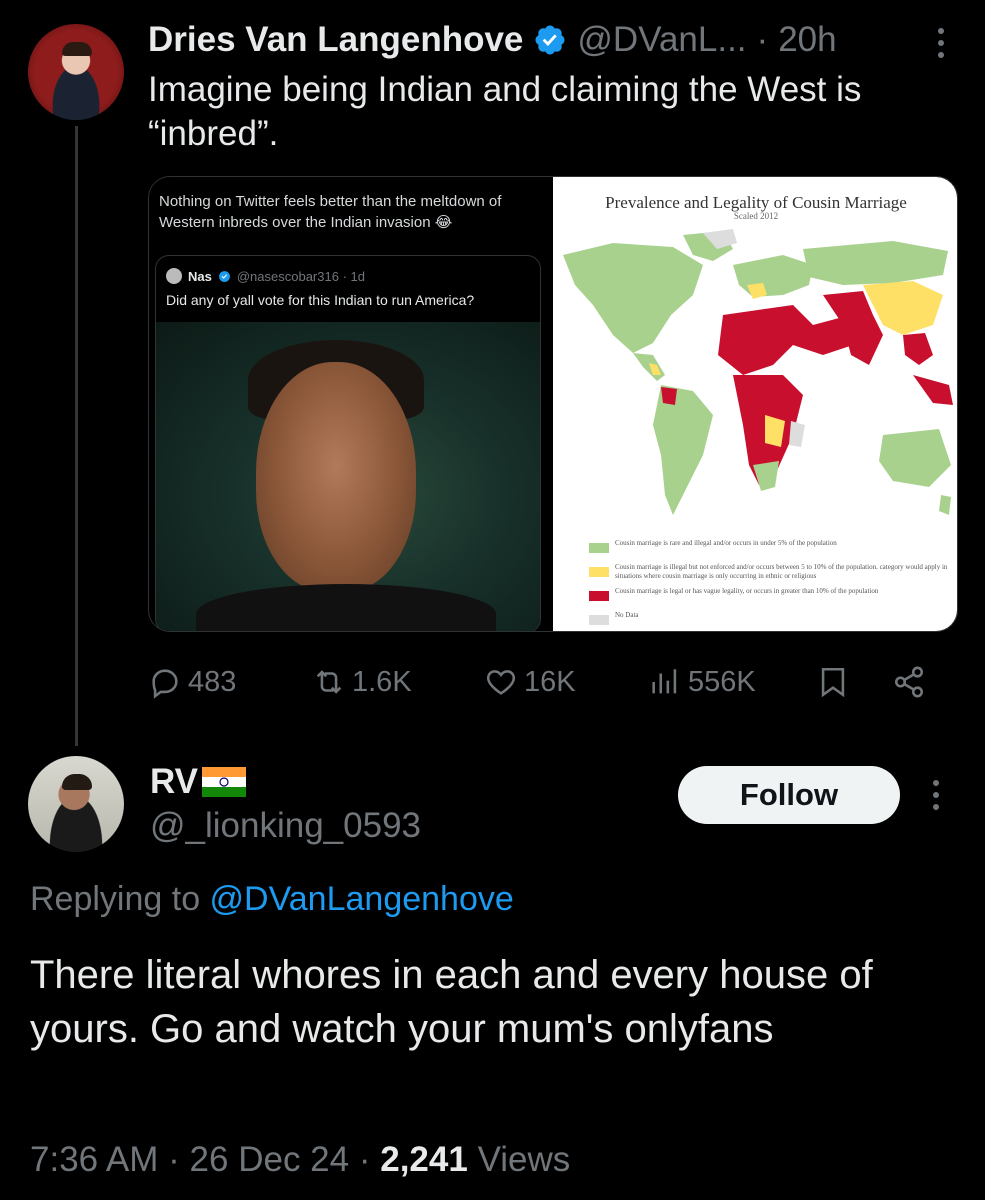  I want to click on views-button: 556K, so click(702, 682).